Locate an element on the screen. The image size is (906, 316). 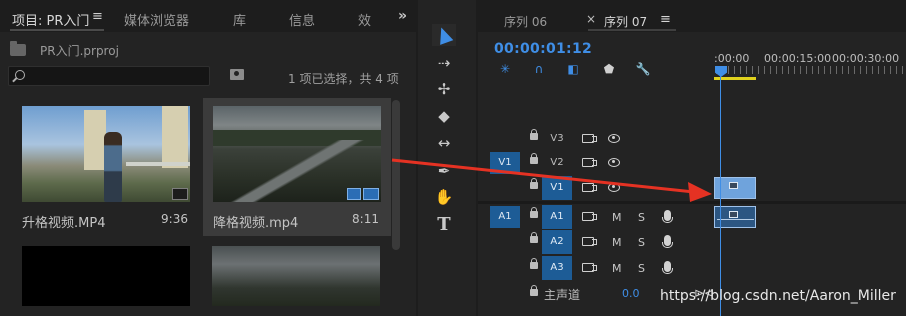
tab-effects: 效 is located at coordinates (364, 19).